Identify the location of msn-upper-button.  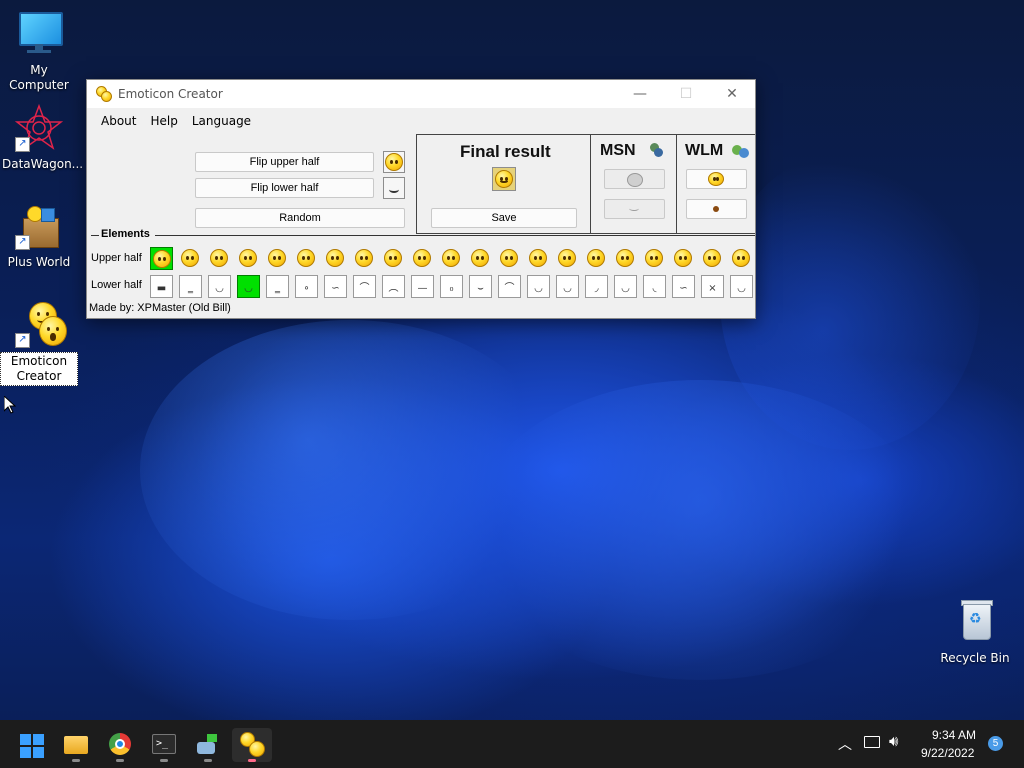
(634, 179).